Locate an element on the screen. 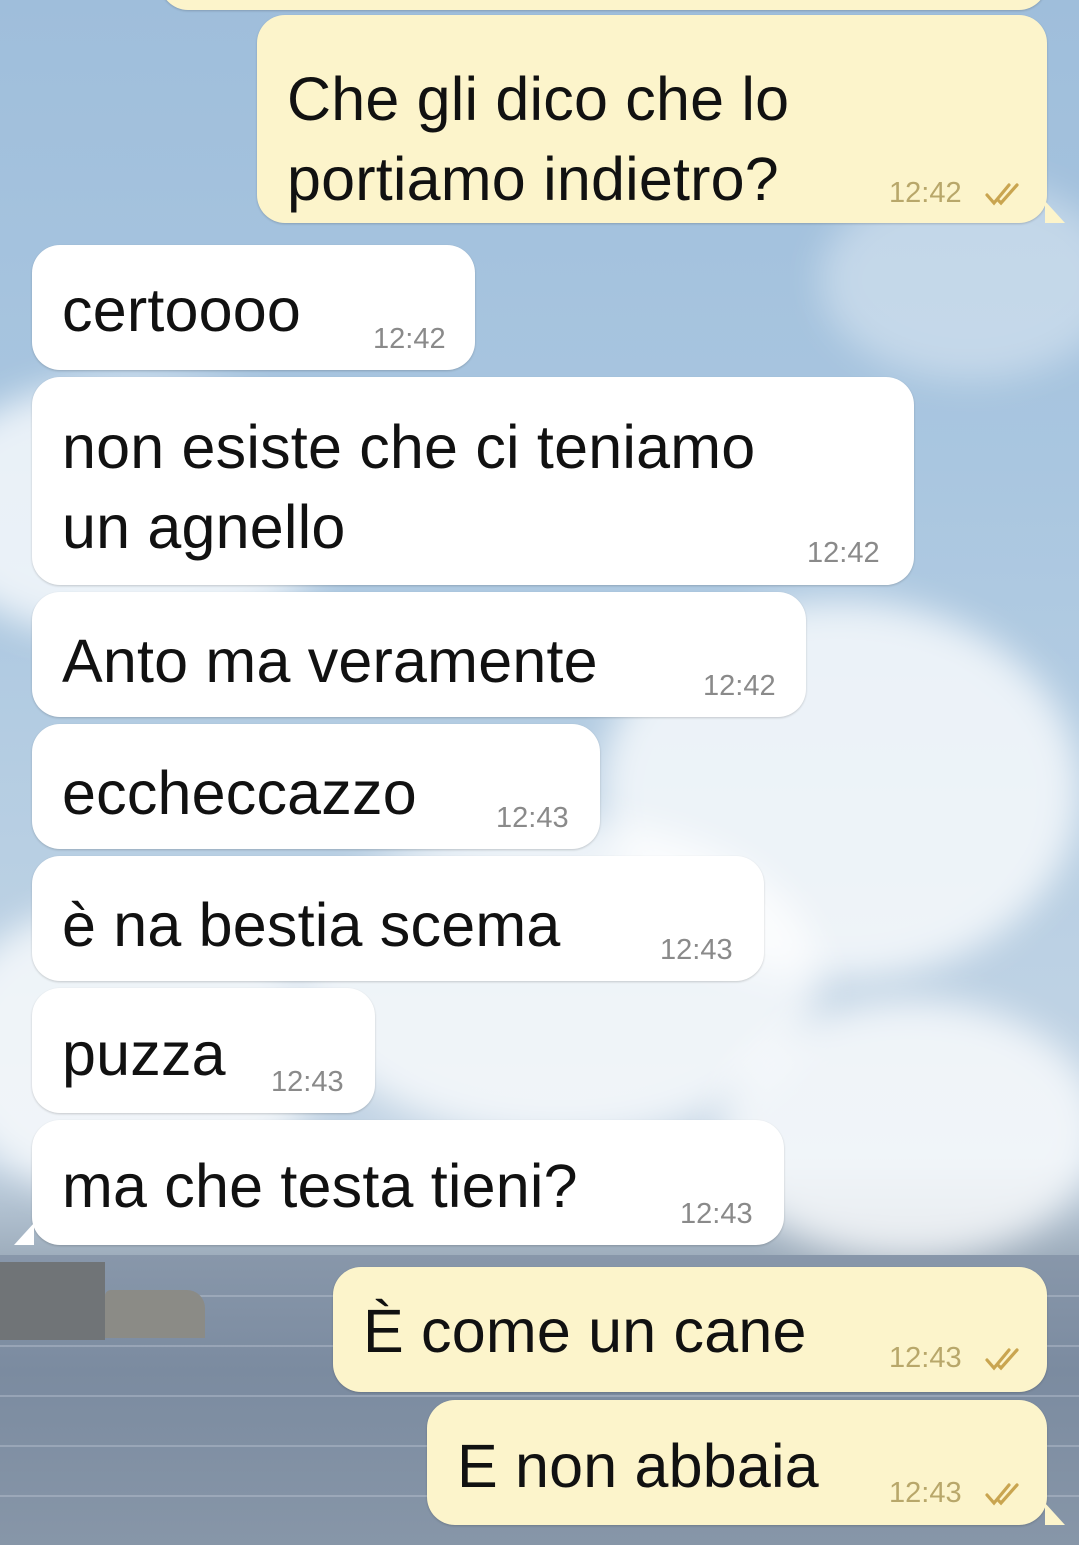 The height and width of the screenshot is (1545, 1079). message-bubble-incoming: ma che testa tieni? 12:43 is located at coordinates (408, 1182).